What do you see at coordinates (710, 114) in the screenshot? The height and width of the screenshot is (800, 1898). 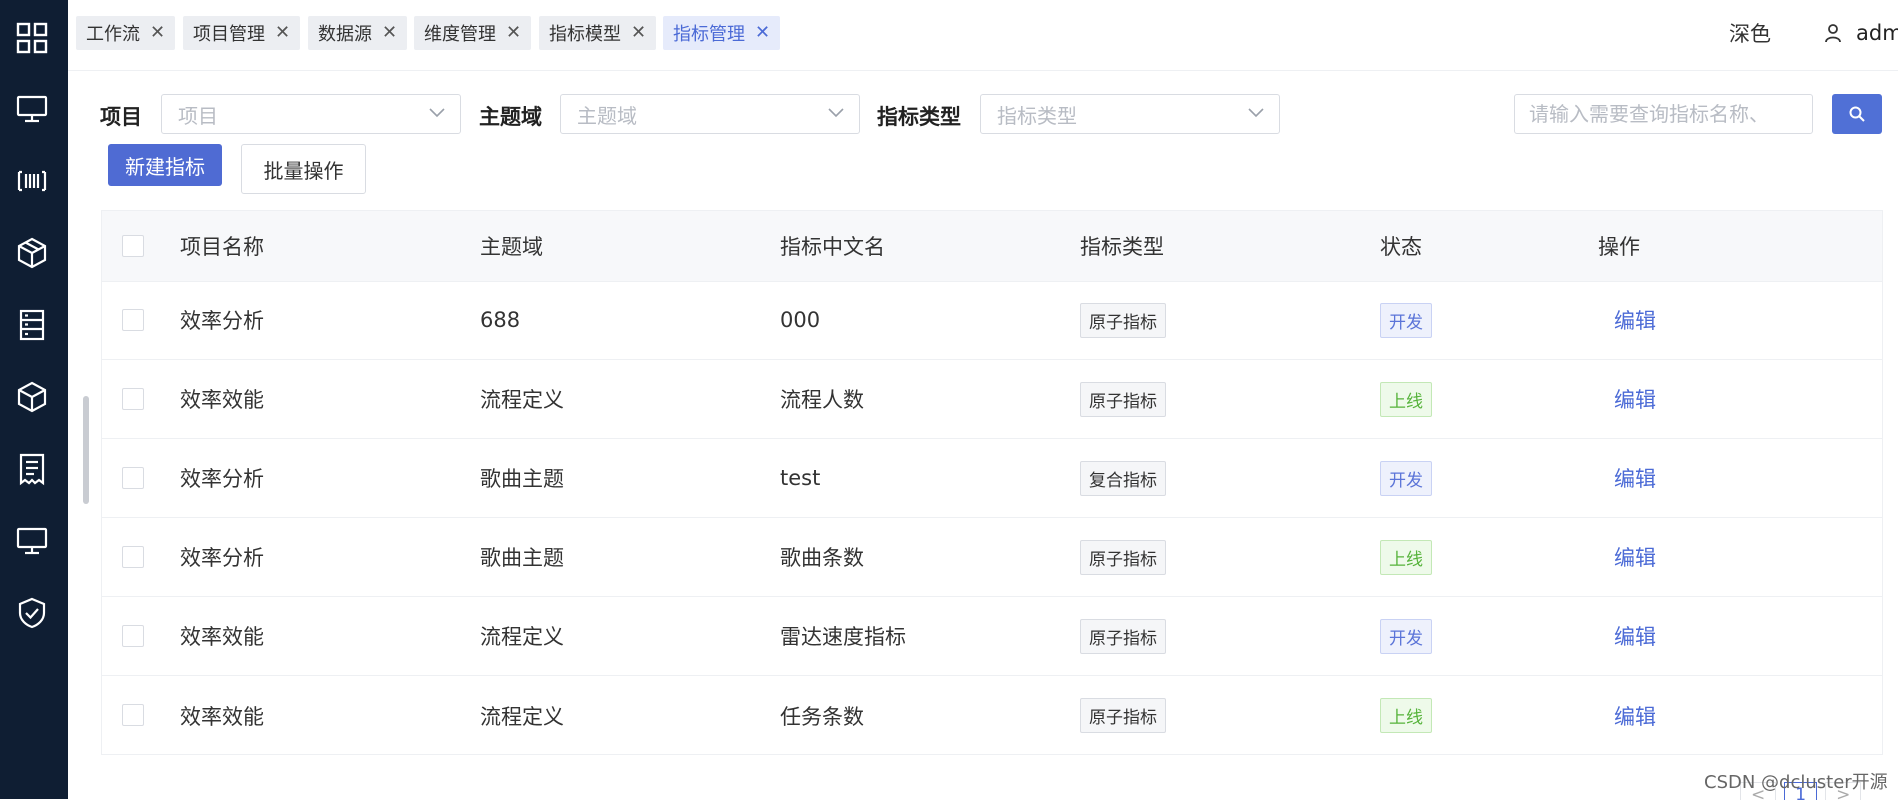 I see `domain-select: 主题域` at bounding box center [710, 114].